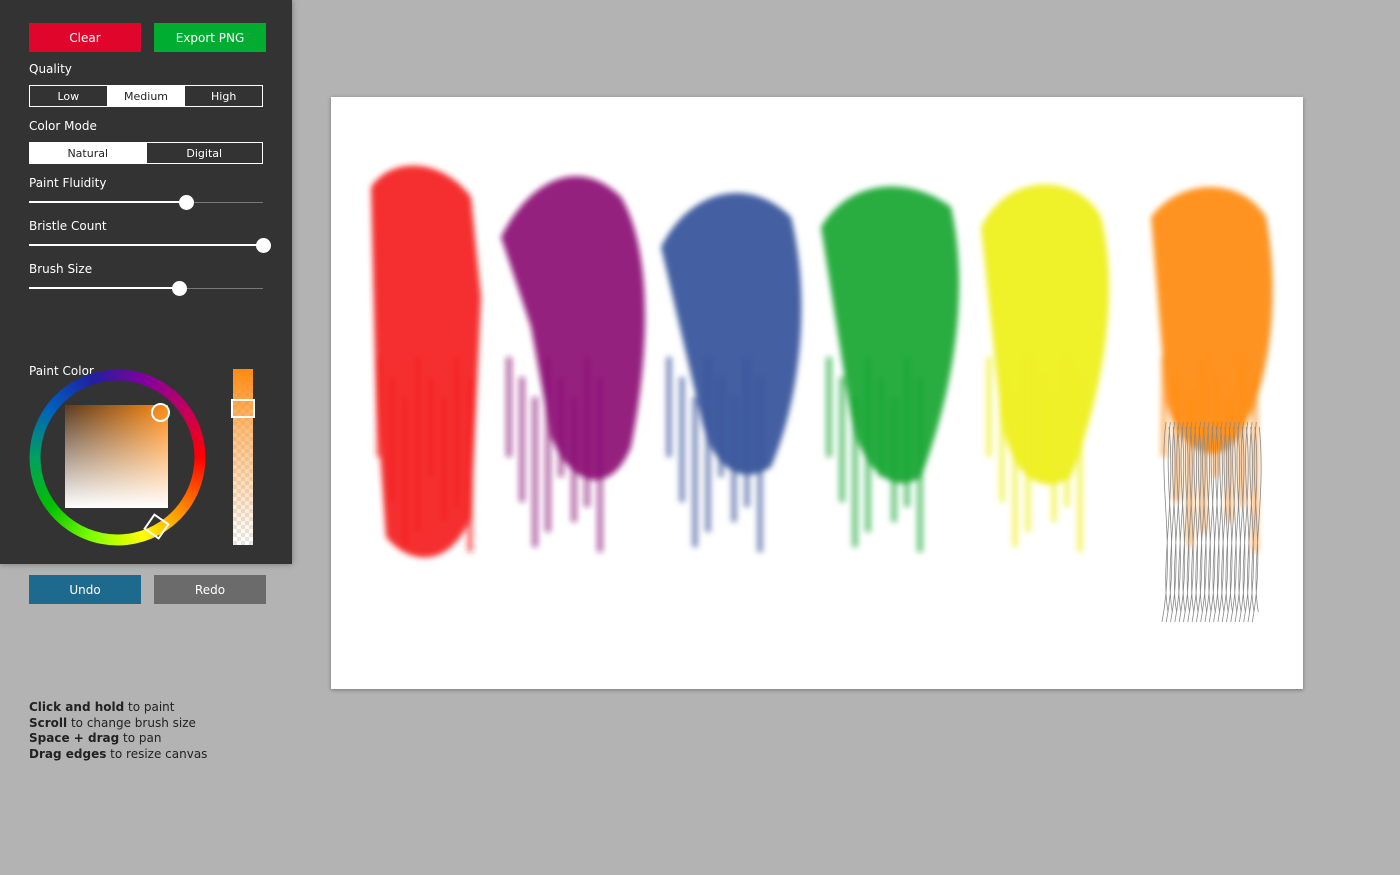 This screenshot has height=875, width=1400. Describe the element at coordinates (88, 153) in the screenshot. I see `color-mode-option-natural: Natural` at that location.